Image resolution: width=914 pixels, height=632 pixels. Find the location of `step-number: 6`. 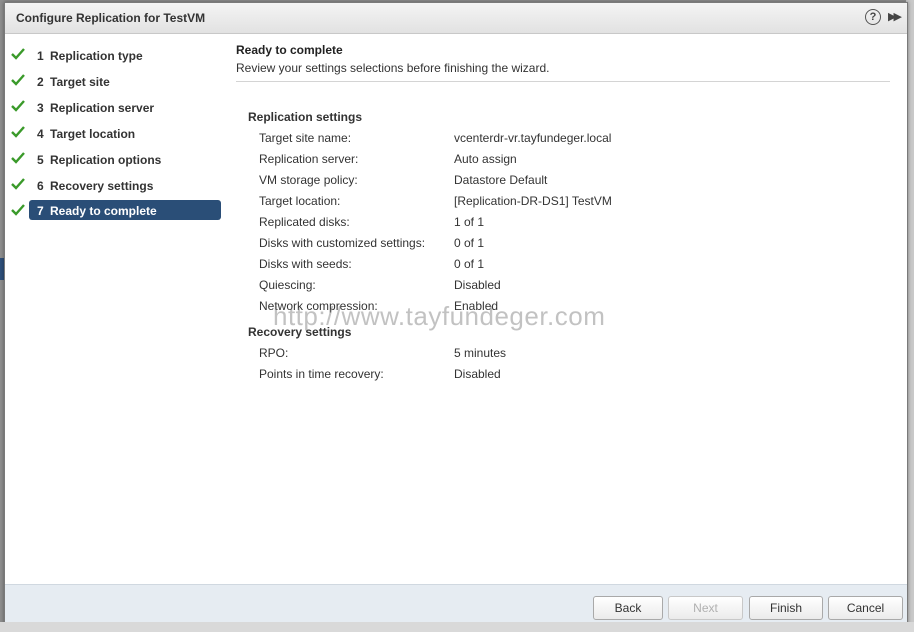

step-number: 6 is located at coordinates (40, 186).